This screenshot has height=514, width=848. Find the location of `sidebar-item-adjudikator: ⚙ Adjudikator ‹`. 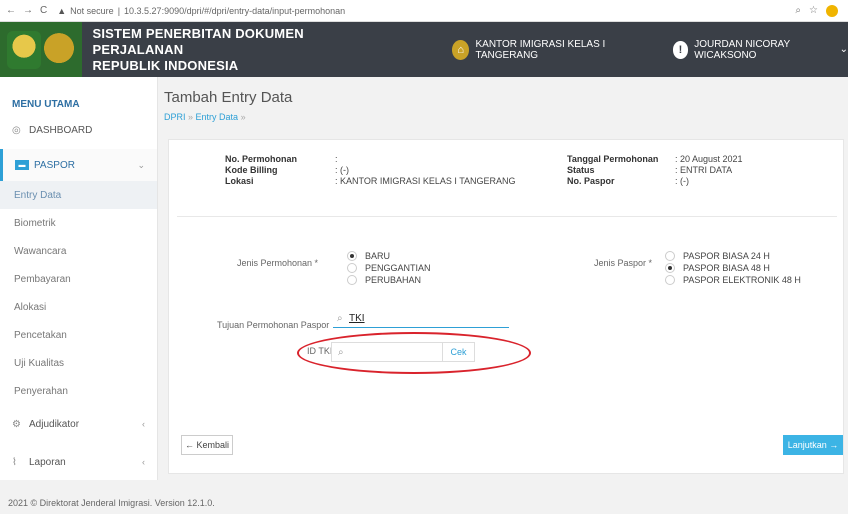

sidebar-item-adjudikator: ⚙ Adjudikator ‹ is located at coordinates (78, 424).